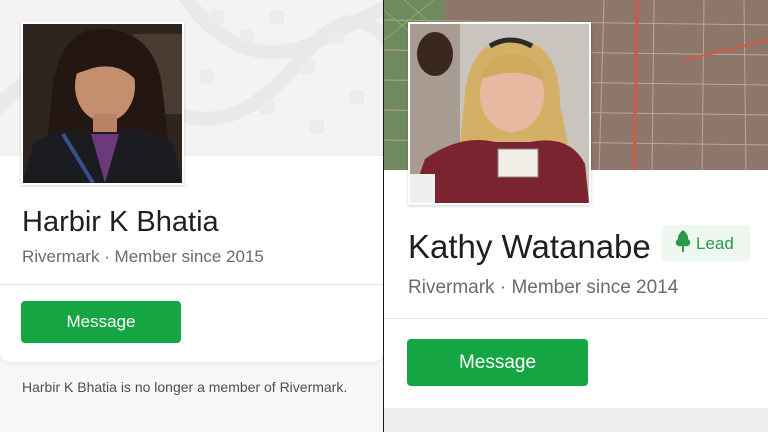 Image resolution: width=768 pixels, height=432 pixels. What do you see at coordinates (715, 243) in the screenshot?
I see `badge-label: Lead` at bounding box center [715, 243].